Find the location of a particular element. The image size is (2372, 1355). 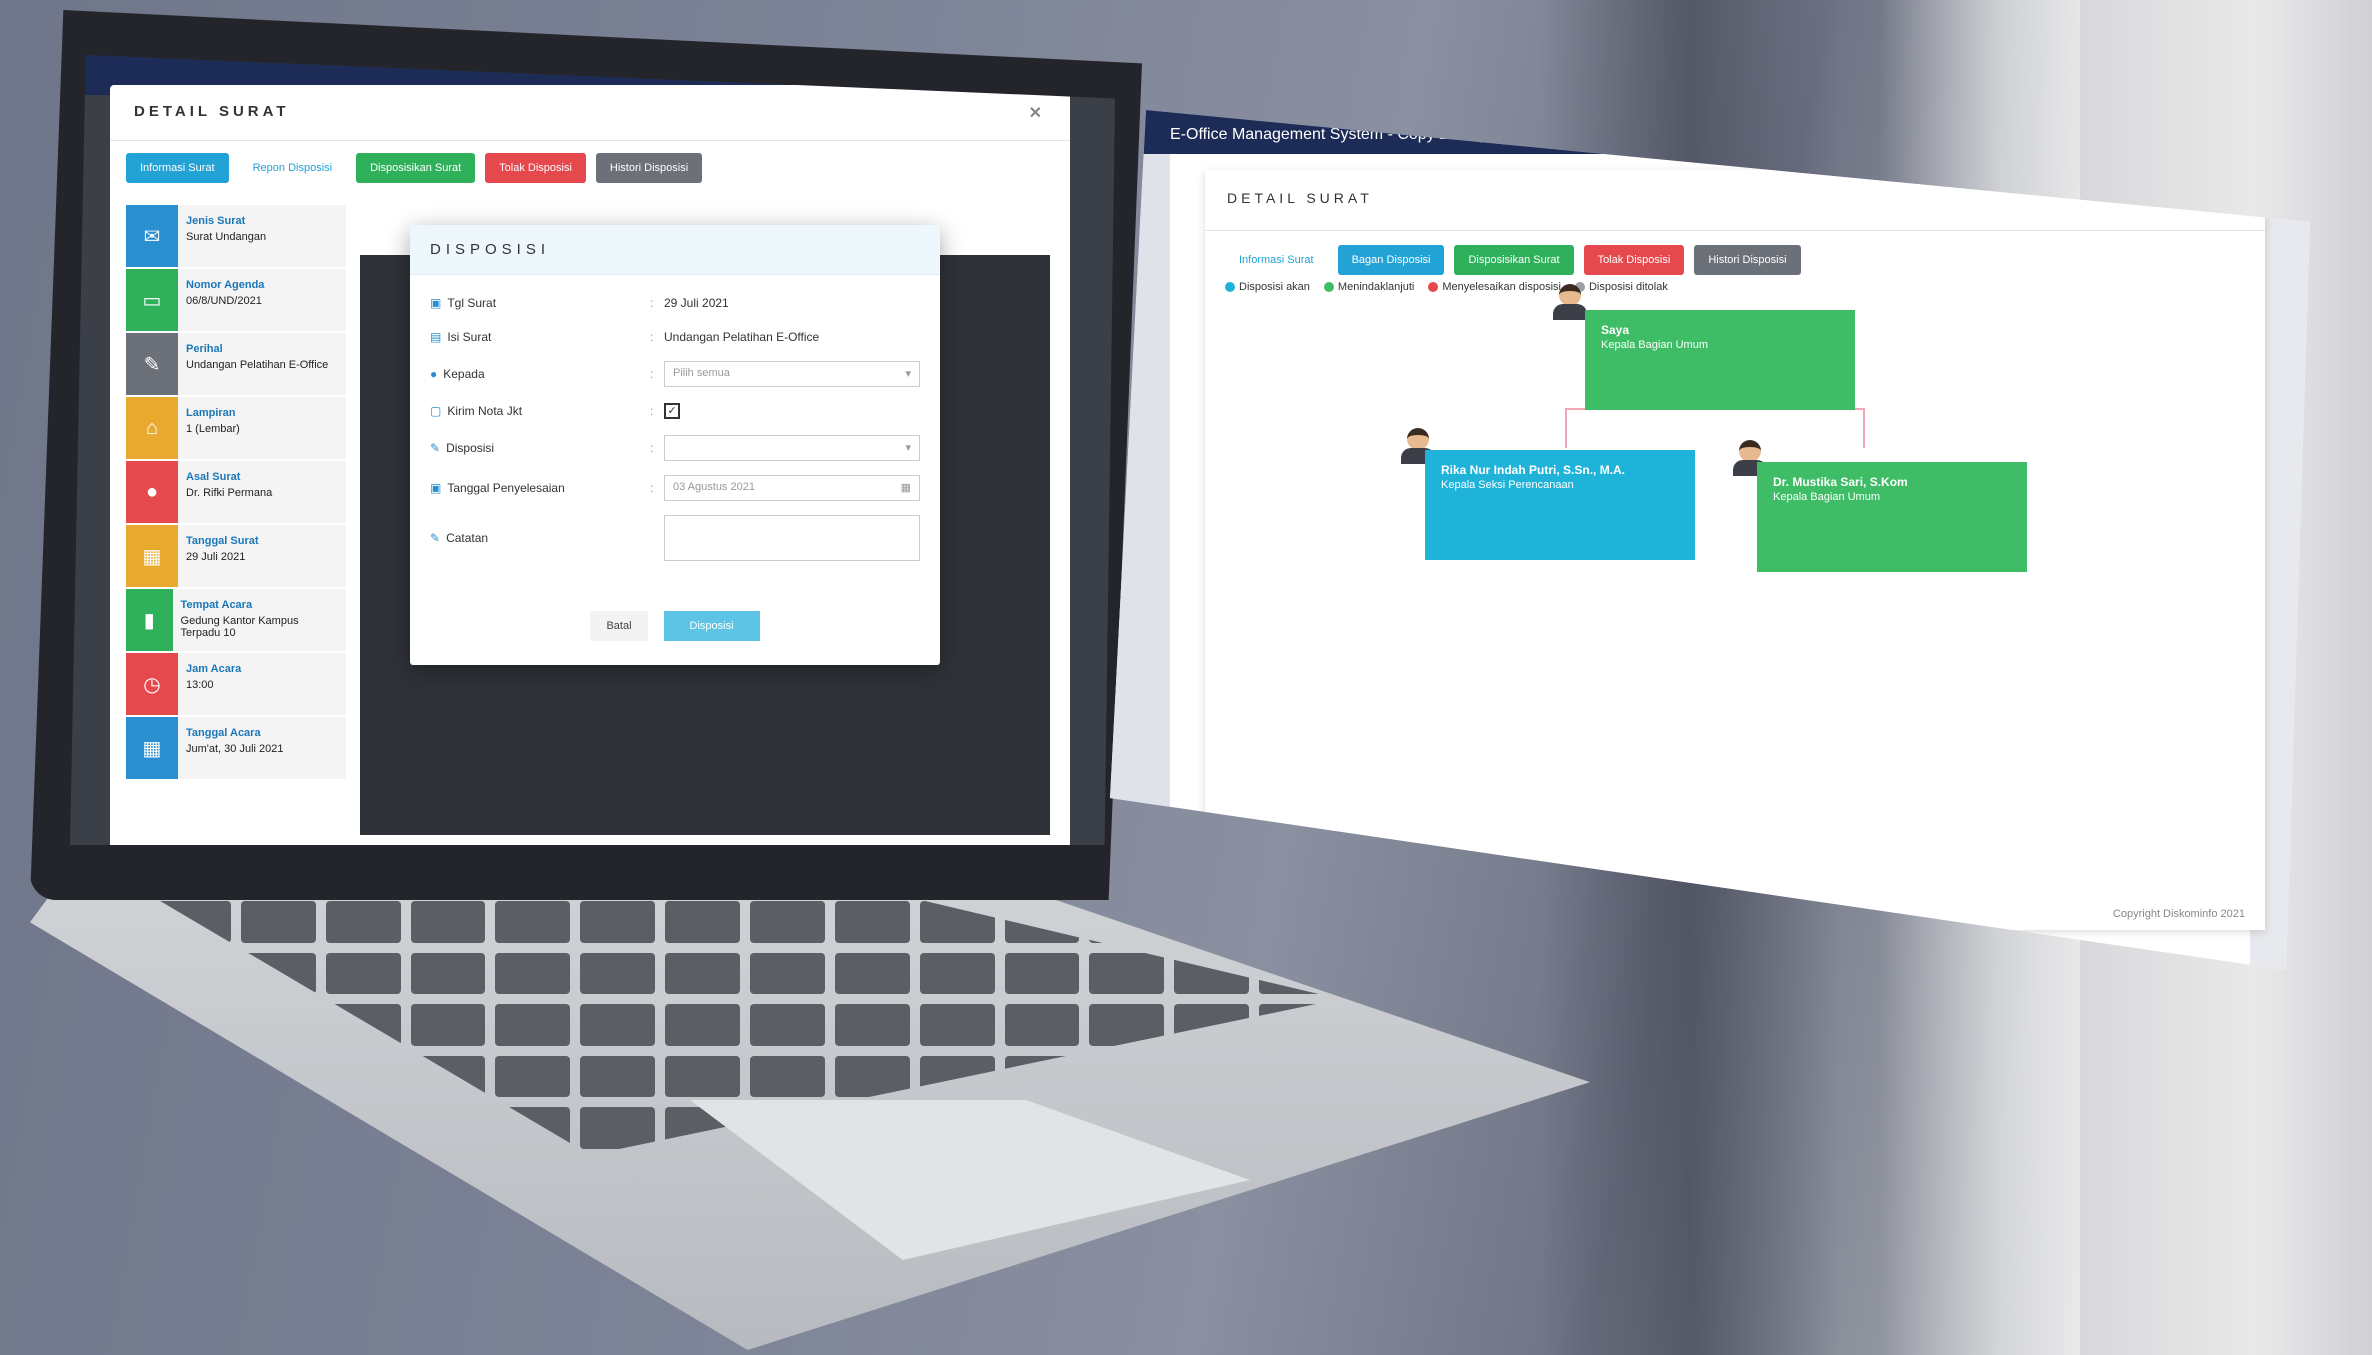

select-value: Pilih semua is located at coordinates (701, 373).